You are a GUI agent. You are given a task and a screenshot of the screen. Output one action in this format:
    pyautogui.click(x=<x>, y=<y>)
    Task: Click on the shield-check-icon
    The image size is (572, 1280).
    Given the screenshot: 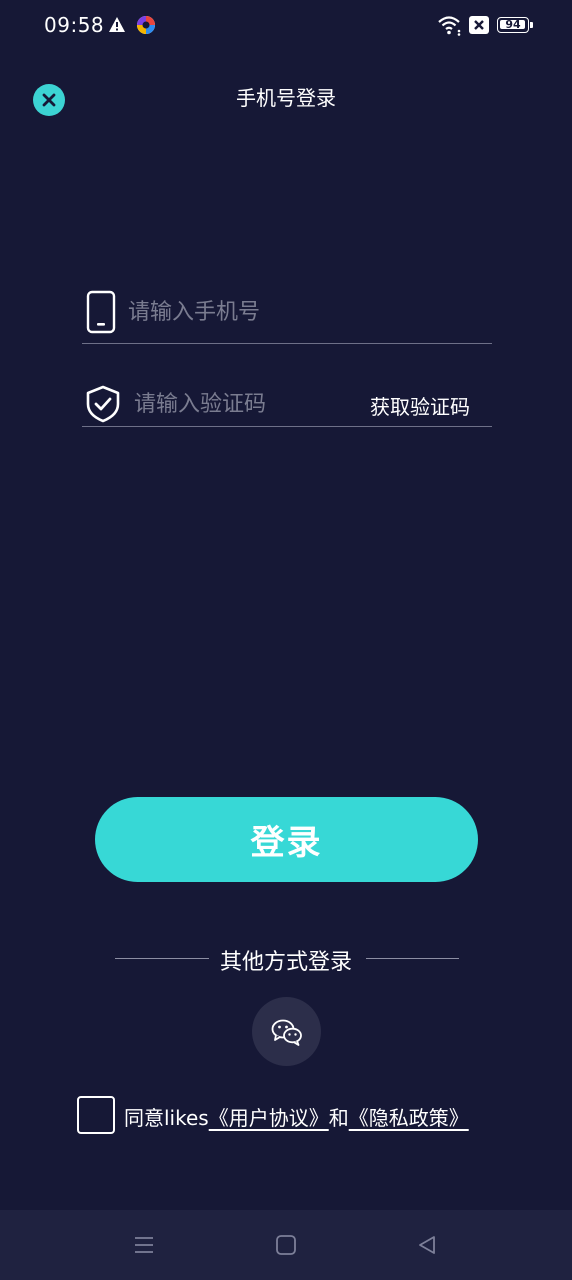 What is the action you would take?
    pyautogui.click(x=103, y=404)
    